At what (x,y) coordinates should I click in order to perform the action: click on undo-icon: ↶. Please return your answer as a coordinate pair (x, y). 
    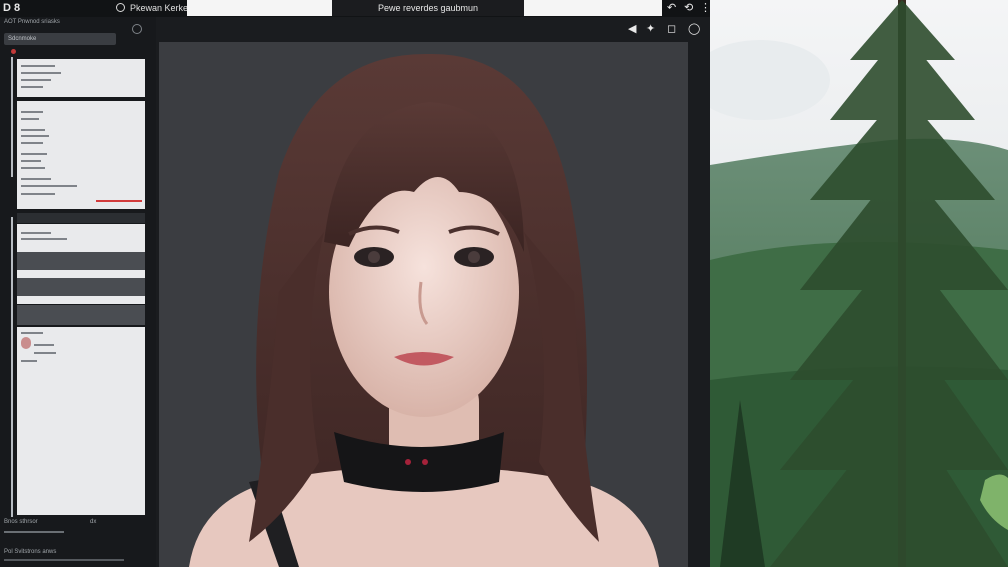
    Looking at the image, I should click on (671, 7).